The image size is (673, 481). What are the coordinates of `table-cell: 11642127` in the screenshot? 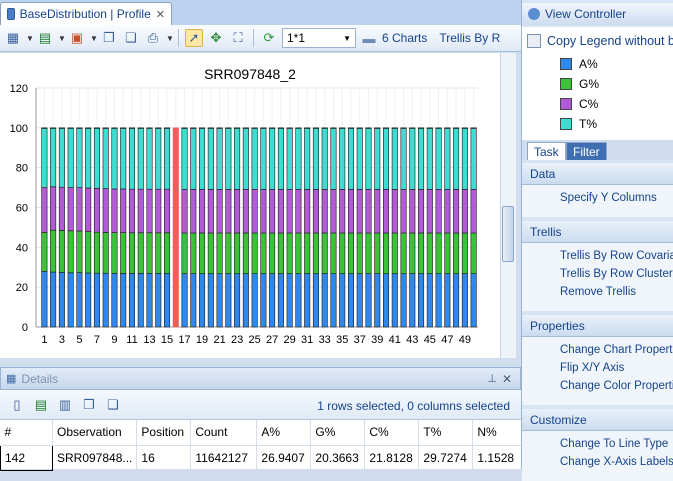 It's located at (224, 458).